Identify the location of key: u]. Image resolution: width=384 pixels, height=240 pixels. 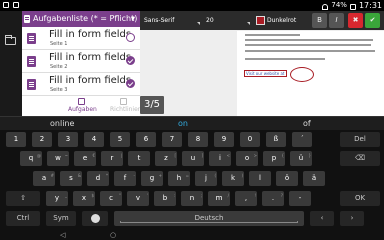
(193, 158).